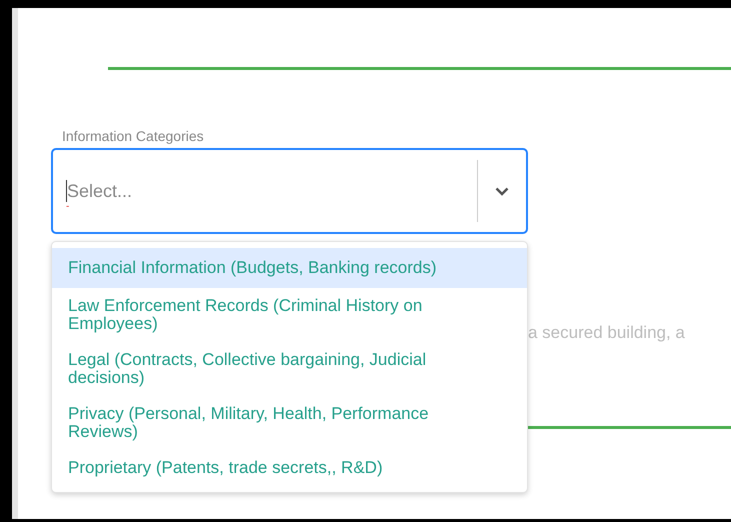 This screenshot has width=731, height=522. I want to click on dropdown-option: Law Enforcement Records (Criminal History on Employees), so click(289, 315).